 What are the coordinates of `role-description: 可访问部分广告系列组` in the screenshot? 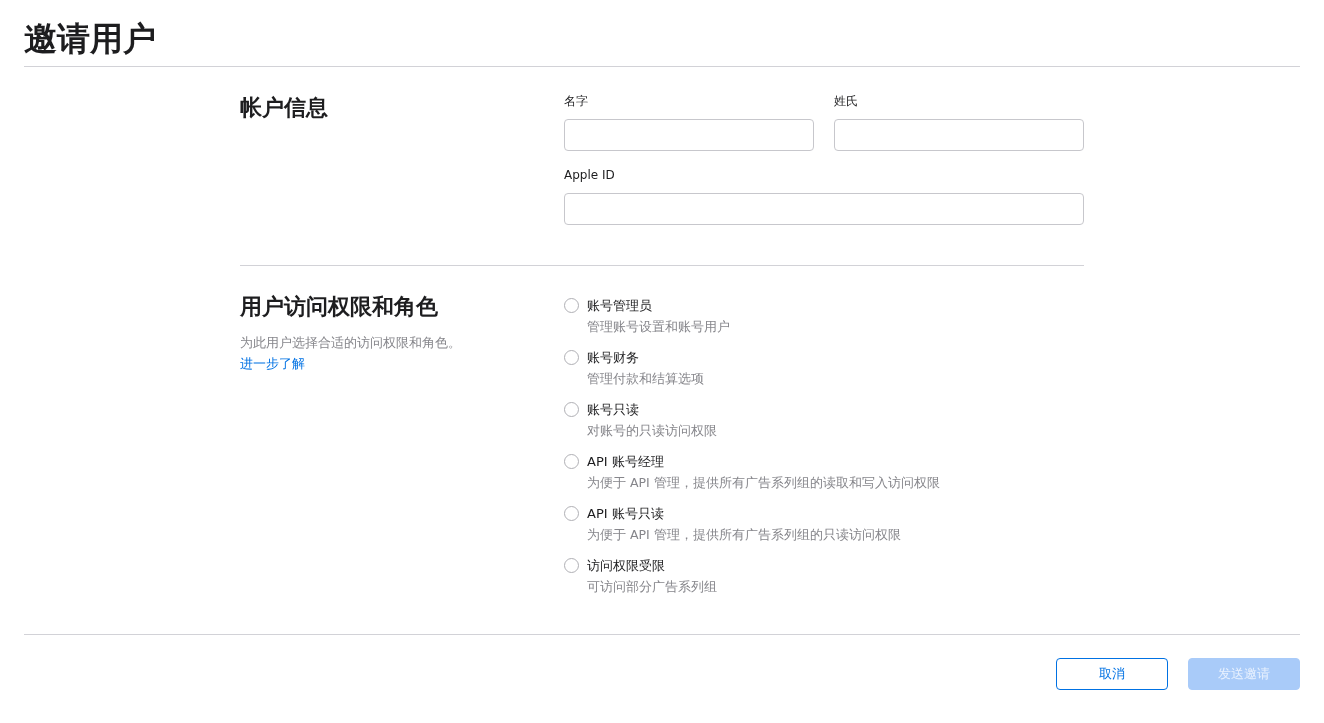 It's located at (652, 587).